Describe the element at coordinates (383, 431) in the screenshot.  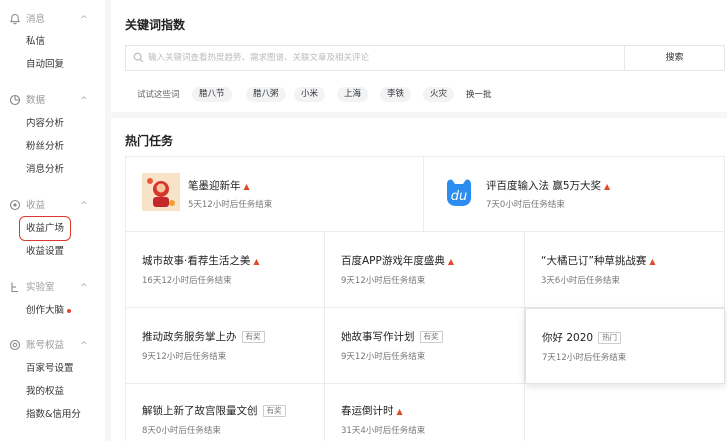
I see `task-remaining: 31天4小时后任务结束` at that location.